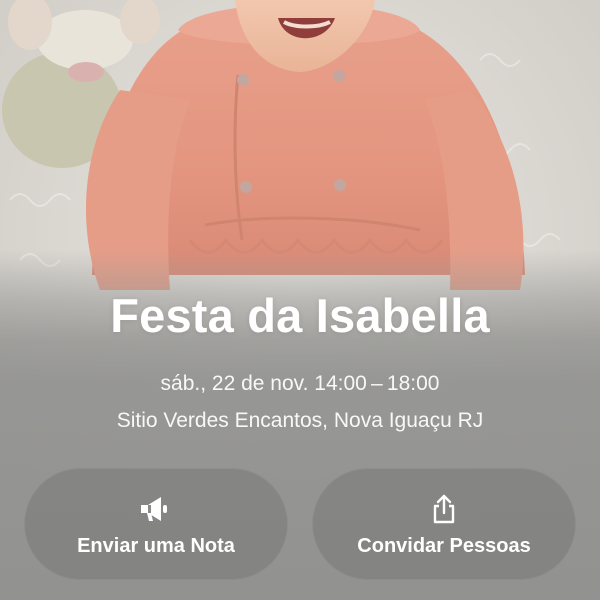 This screenshot has height=600, width=600. Describe the element at coordinates (300, 315) in the screenshot. I see `event-title: Festa da Isabella` at that location.